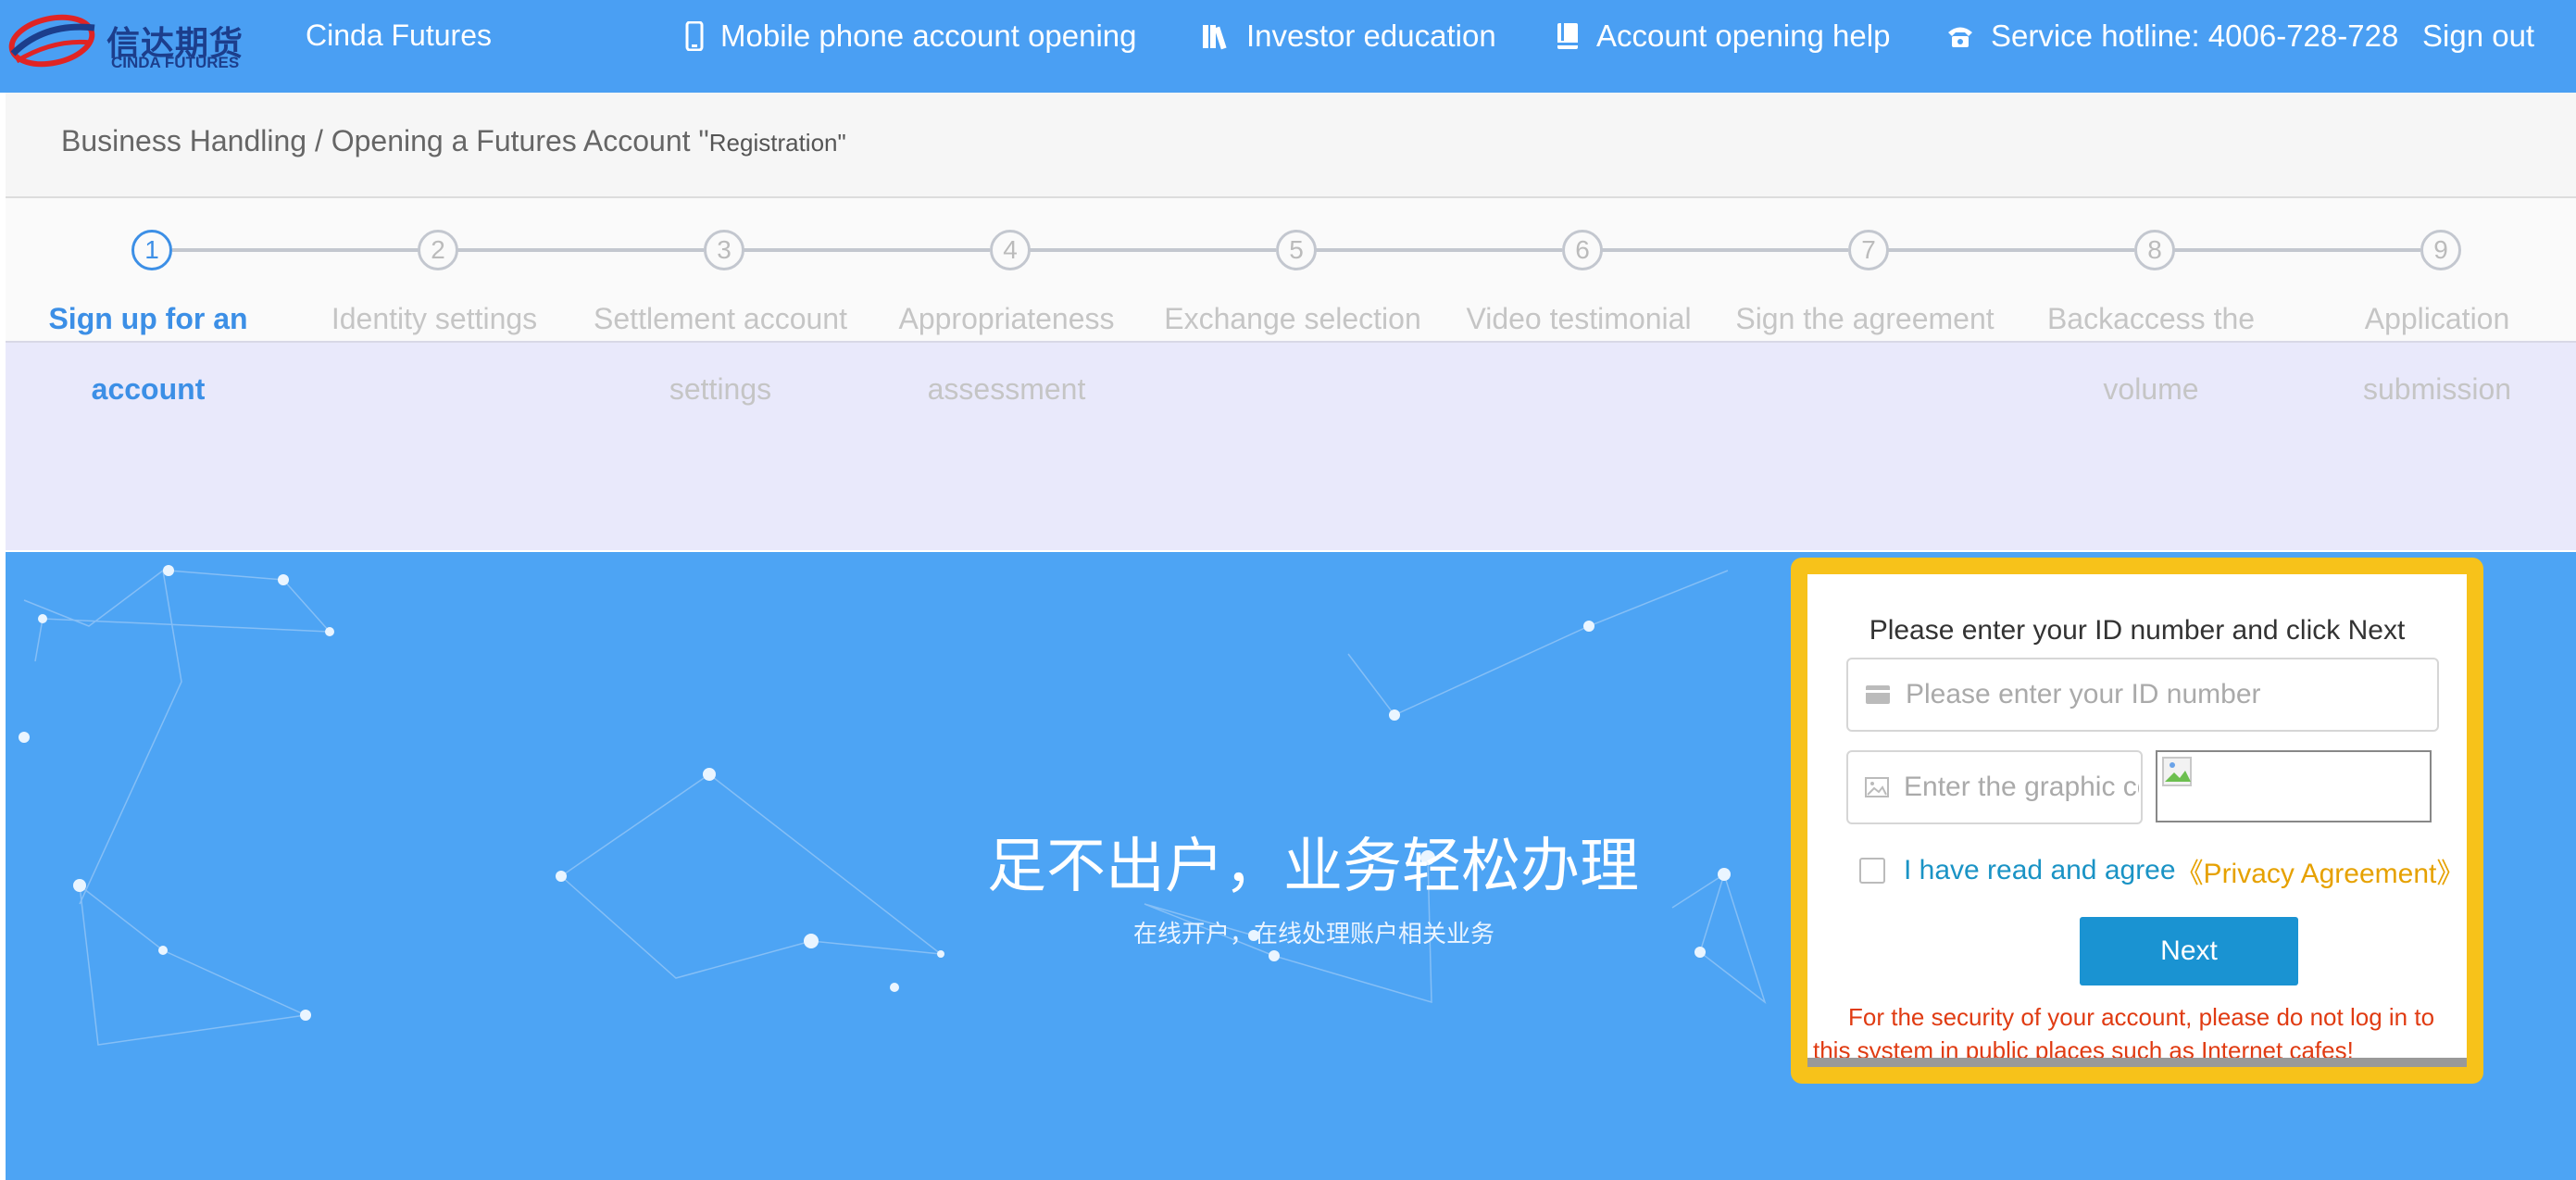 The height and width of the screenshot is (1180, 2576). I want to click on step-1-circle: 1, so click(152, 250).